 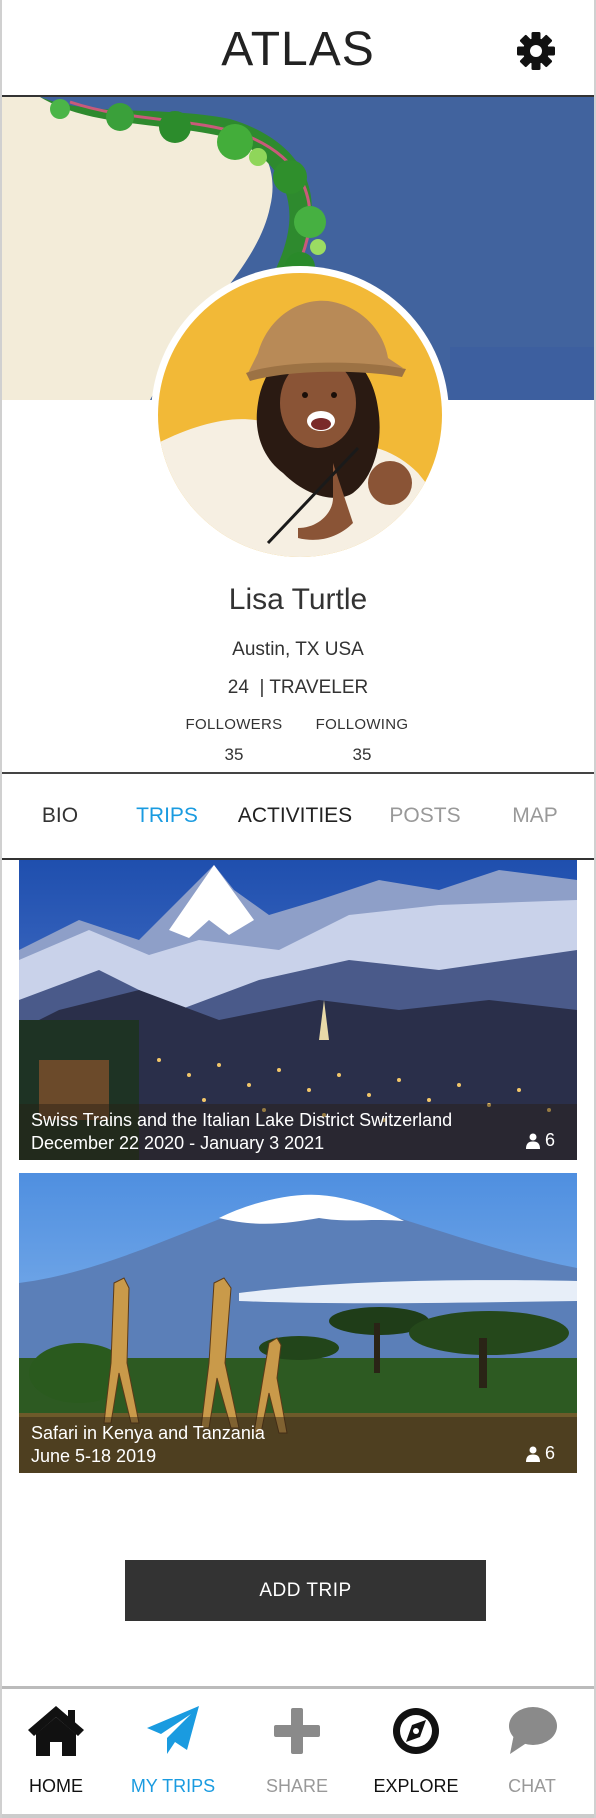 I want to click on trip-dates: June 5-18 2019, so click(x=94, y=1456).